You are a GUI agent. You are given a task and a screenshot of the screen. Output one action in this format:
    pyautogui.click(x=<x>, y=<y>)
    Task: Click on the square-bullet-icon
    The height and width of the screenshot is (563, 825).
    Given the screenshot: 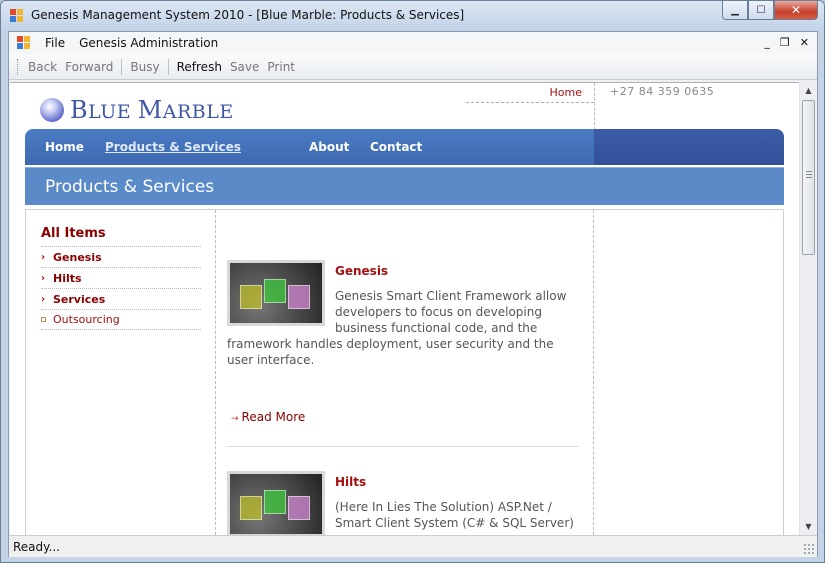 What is the action you would take?
    pyautogui.click(x=47, y=319)
    